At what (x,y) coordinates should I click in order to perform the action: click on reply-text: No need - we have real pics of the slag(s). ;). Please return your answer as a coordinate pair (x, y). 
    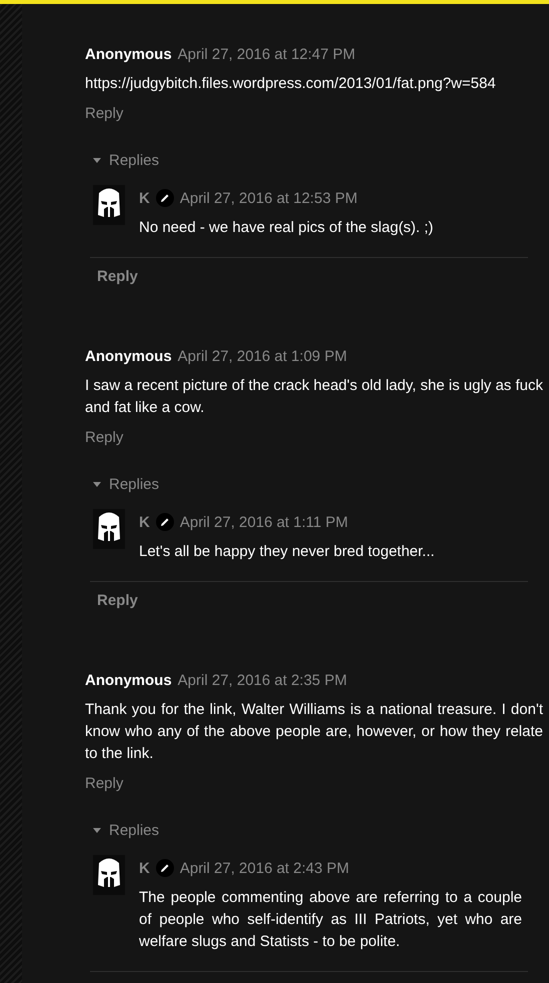
    Looking at the image, I should click on (286, 228).